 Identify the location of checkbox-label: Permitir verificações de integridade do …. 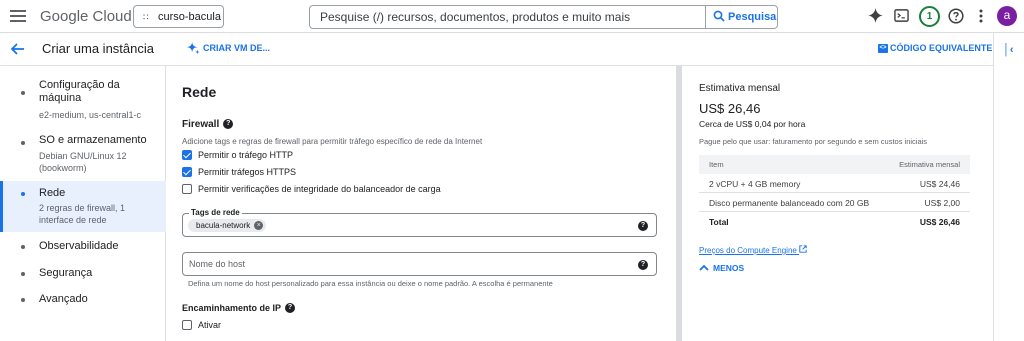
(319, 189).